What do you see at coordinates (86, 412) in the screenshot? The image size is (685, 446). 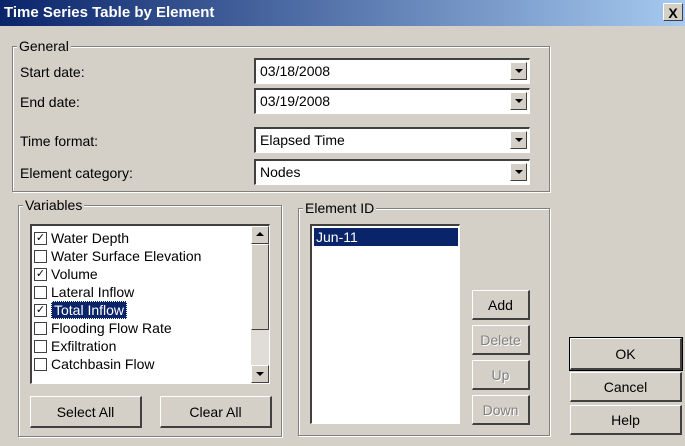 I see `select-all-button: Select All` at bounding box center [86, 412].